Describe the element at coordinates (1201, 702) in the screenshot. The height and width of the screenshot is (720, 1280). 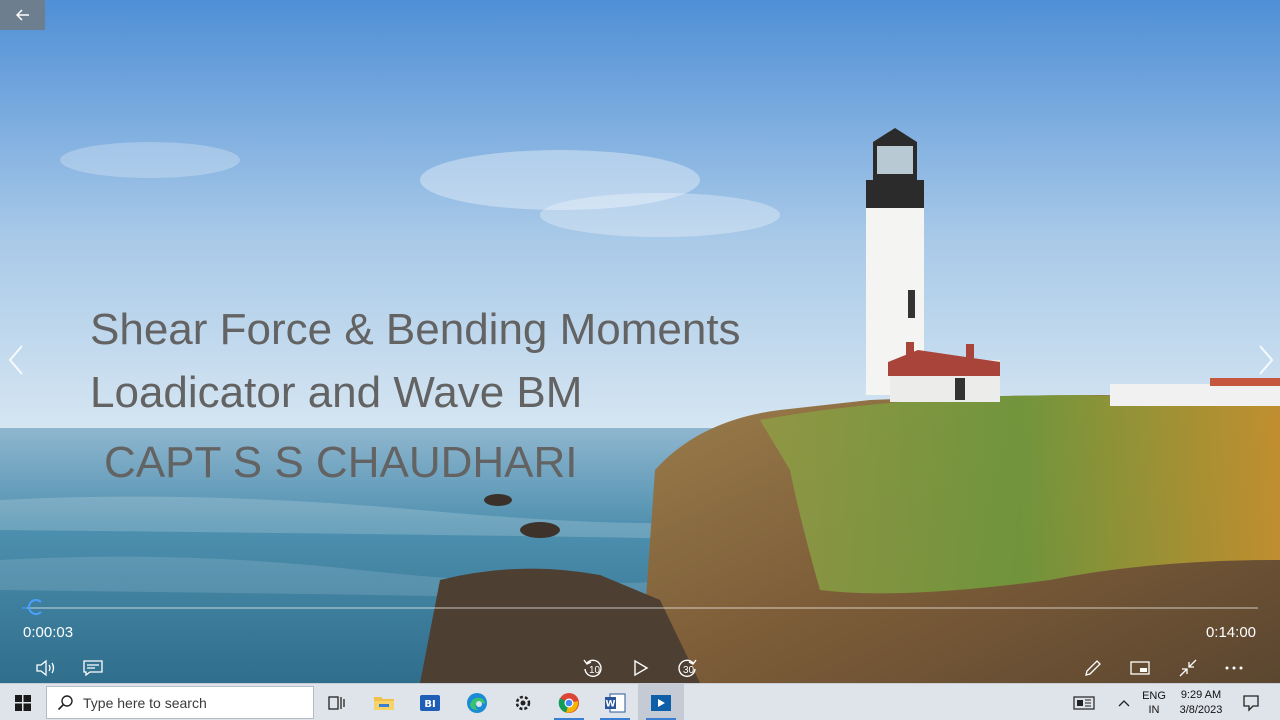
I see `clock-button: 9:29 AM 3/8/2023` at that location.